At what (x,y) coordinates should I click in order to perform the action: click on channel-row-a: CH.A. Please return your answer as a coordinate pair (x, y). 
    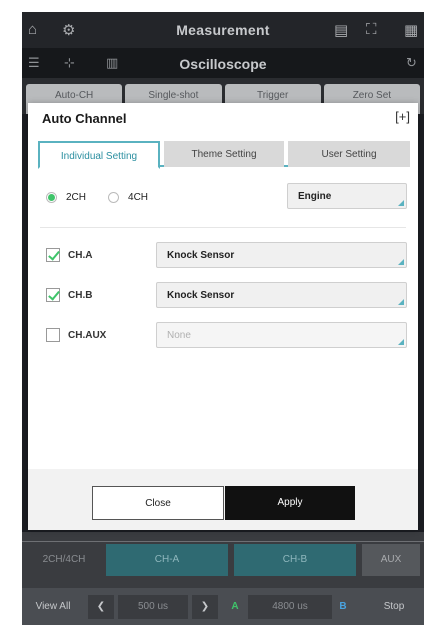
    Looking at the image, I should click on (69, 255).